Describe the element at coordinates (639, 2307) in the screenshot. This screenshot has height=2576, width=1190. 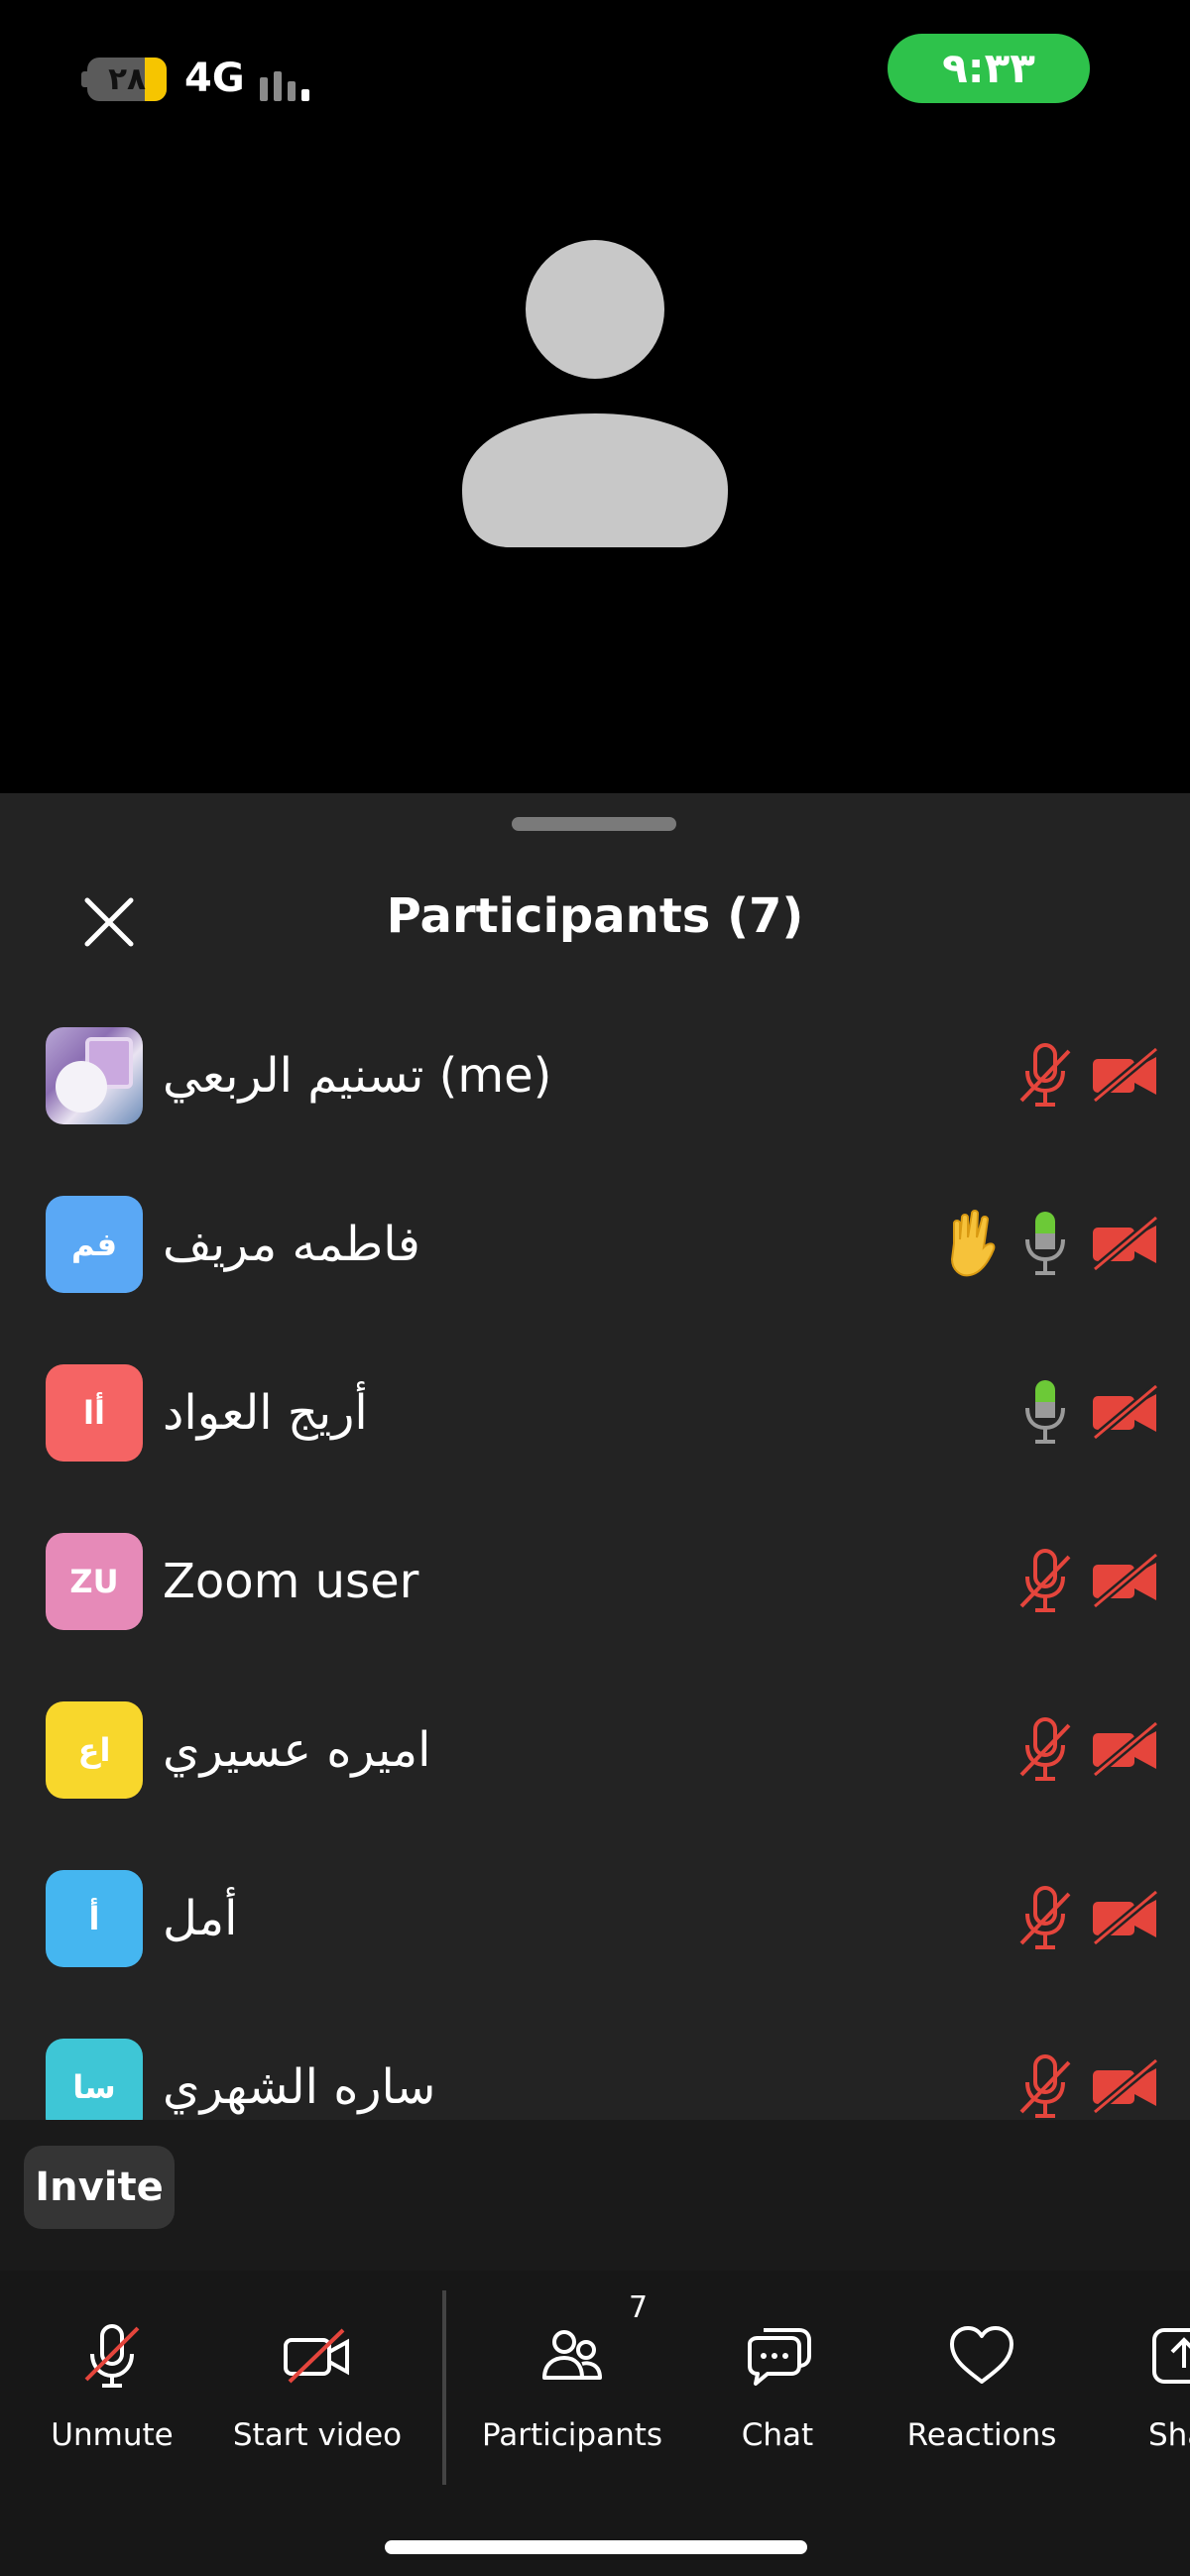
I see `participants-count-badge: 7` at that location.